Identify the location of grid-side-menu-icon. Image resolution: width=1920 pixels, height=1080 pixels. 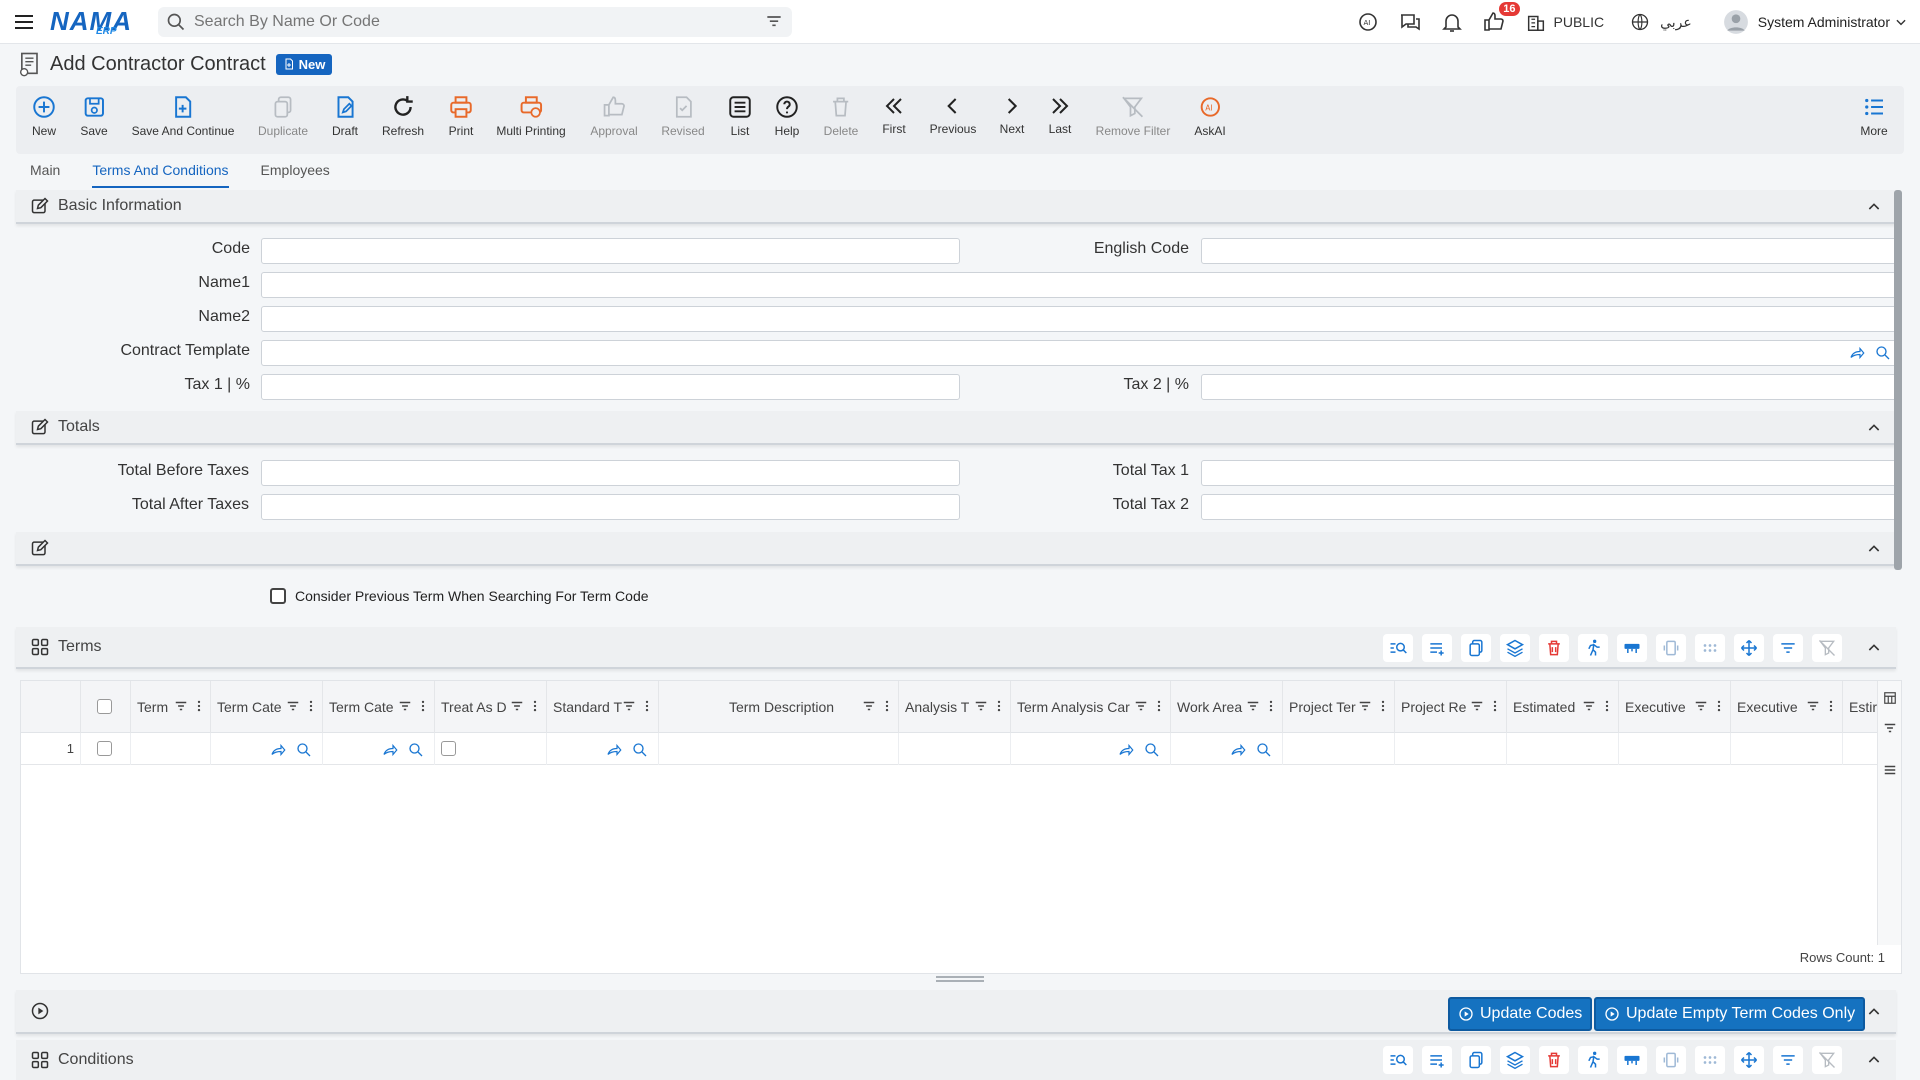
(1890, 770).